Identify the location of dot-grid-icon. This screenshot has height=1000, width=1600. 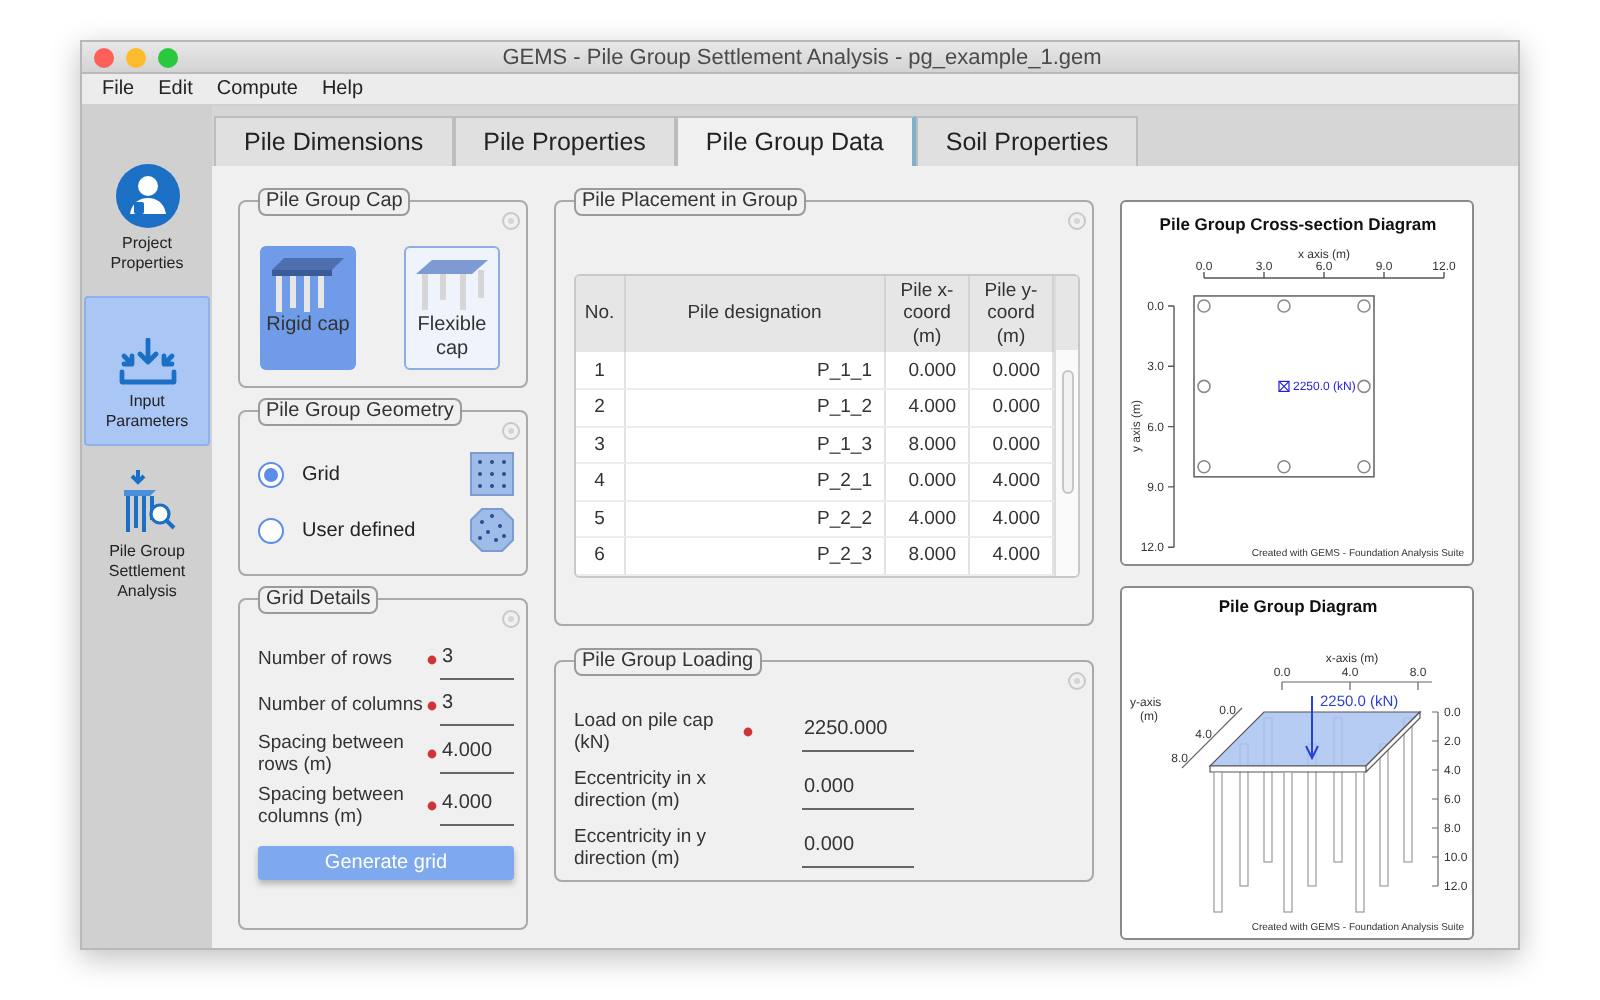
(492, 474).